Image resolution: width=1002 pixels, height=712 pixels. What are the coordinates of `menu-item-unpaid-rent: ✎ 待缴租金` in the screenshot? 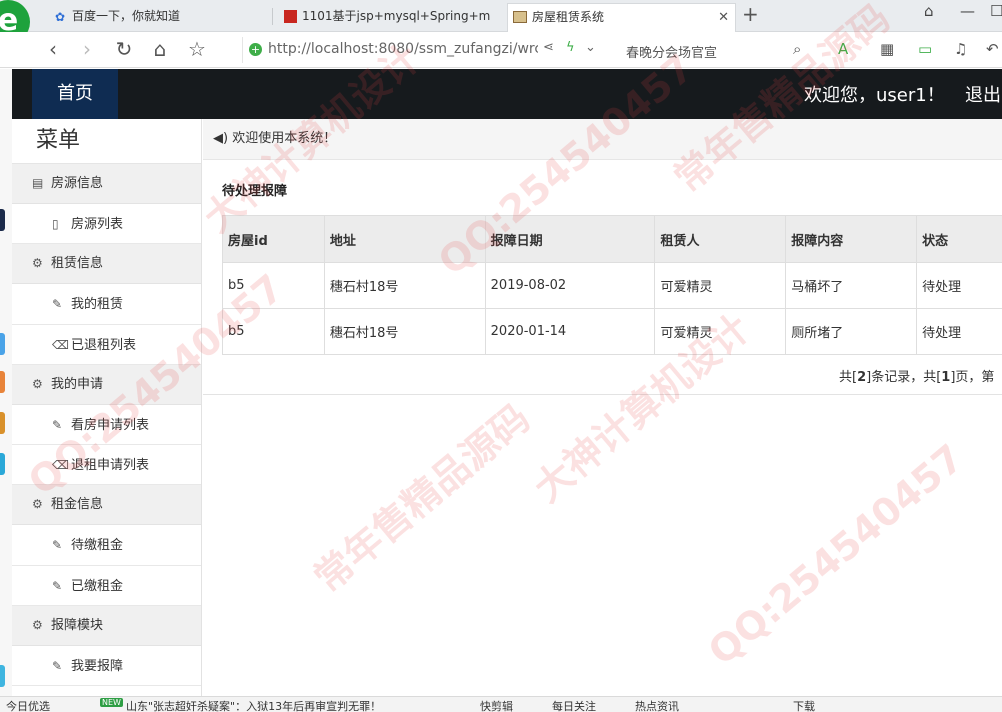 It's located at (106, 545).